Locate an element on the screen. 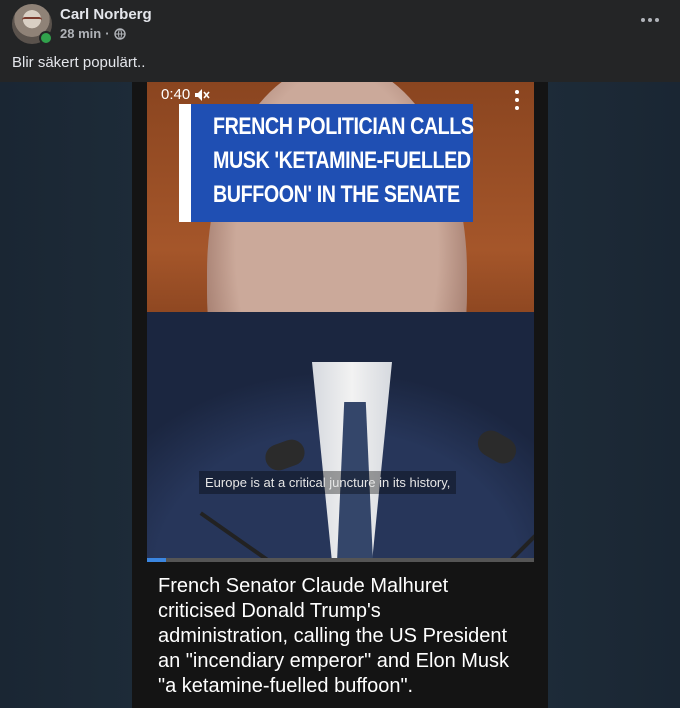 The width and height of the screenshot is (680, 708). caption-line-4: an "incendiary emperor" and Elon Musk is located at coordinates (334, 661).